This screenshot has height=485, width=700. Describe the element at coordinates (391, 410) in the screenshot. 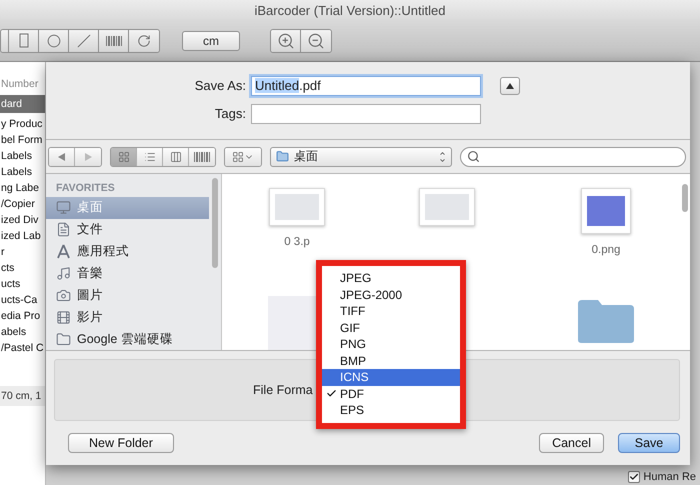

I see `menu-item: EPS` at that location.